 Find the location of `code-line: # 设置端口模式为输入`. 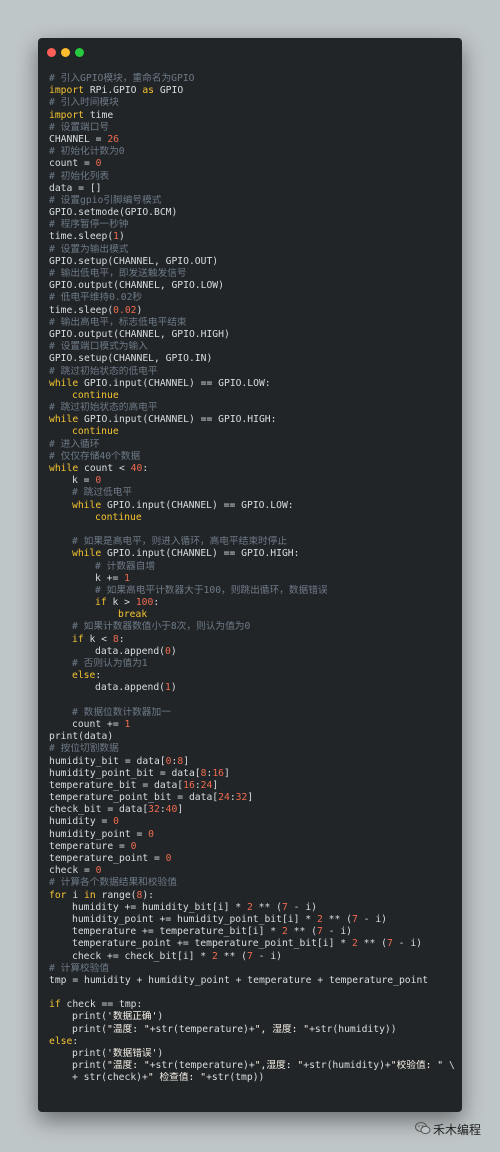

code-line: # 设置端口模式为输入 is located at coordinates (252, 347).